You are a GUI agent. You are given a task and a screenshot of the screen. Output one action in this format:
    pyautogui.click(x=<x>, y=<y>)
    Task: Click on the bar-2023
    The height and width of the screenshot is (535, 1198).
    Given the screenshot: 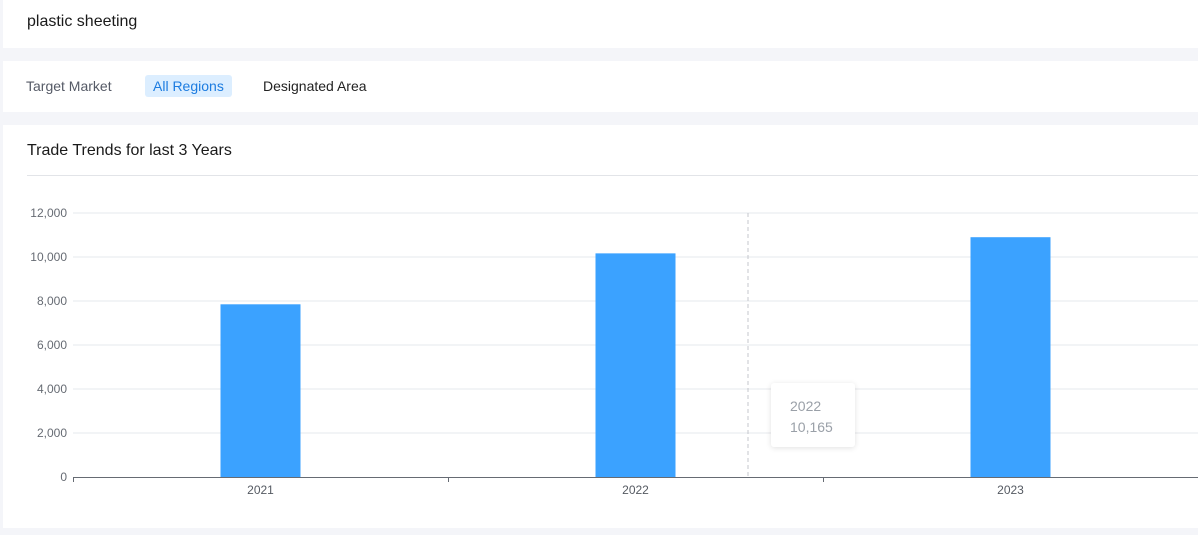 What is the action you would take?
    pyautogui.click(x=1010, y=357)
    